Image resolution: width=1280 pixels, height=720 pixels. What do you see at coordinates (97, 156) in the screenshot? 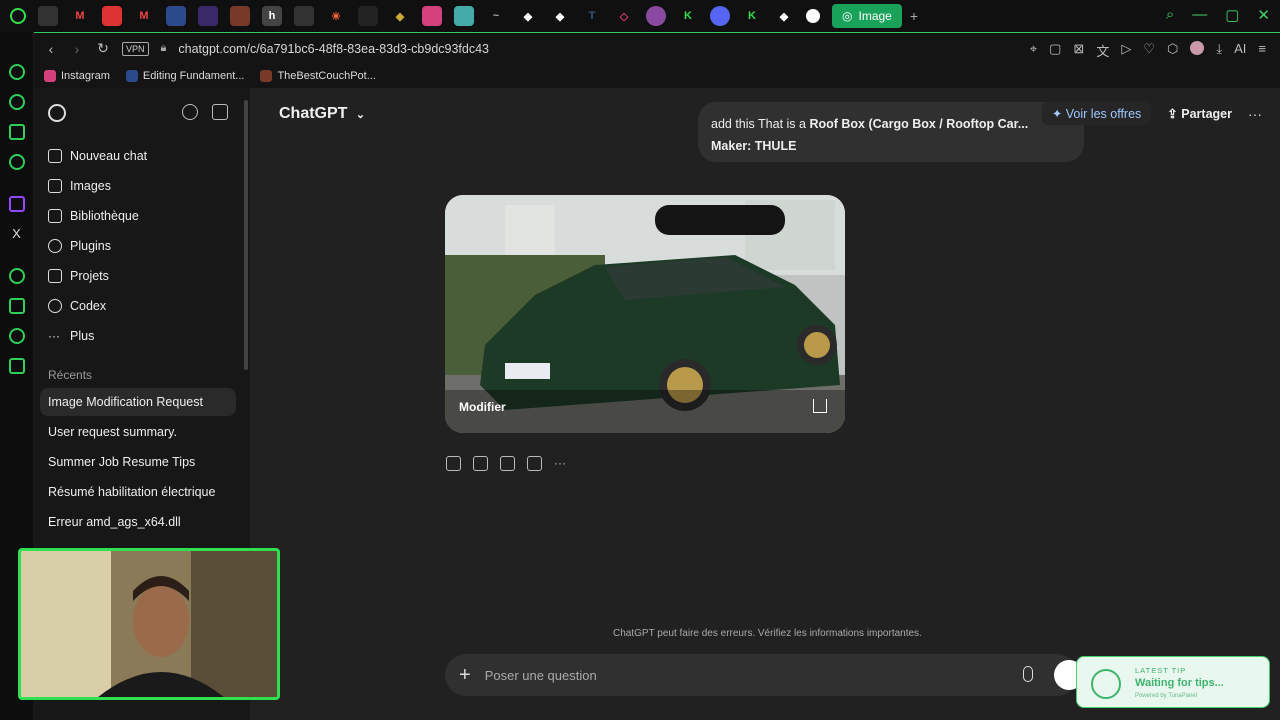
I see `new-chat-button: Nouveau chat` at bounding box center [97, 156].